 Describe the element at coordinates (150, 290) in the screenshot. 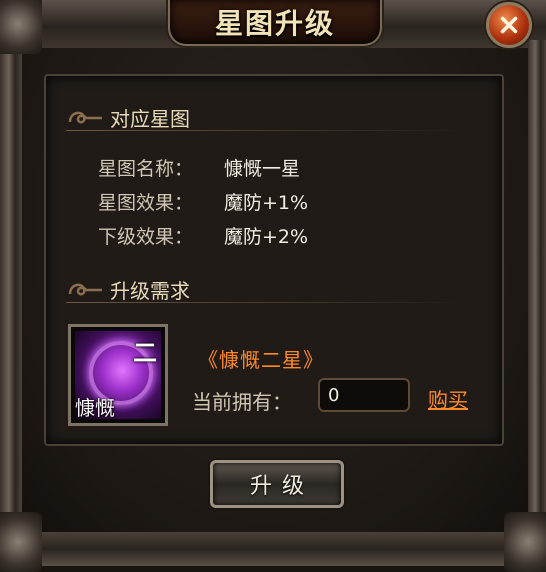

I see `section-heading: 升级需求` at that location.